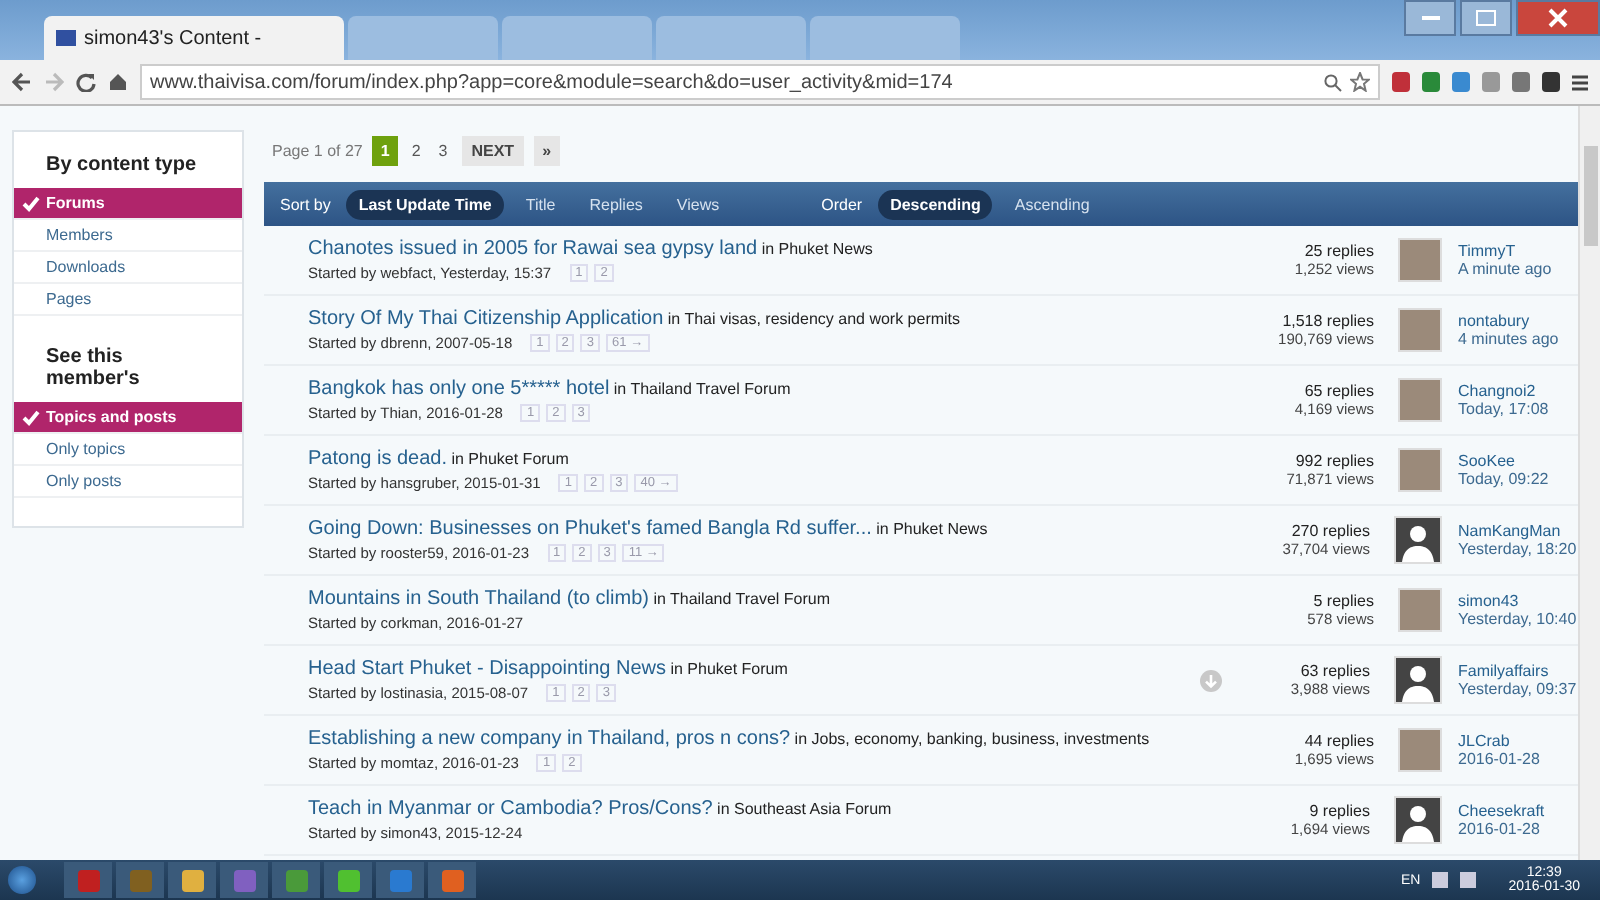  What do you see at coordinates (1333, 82) in the screenshot?
I see `zoom-icon` at bounding box center [1333, 82].